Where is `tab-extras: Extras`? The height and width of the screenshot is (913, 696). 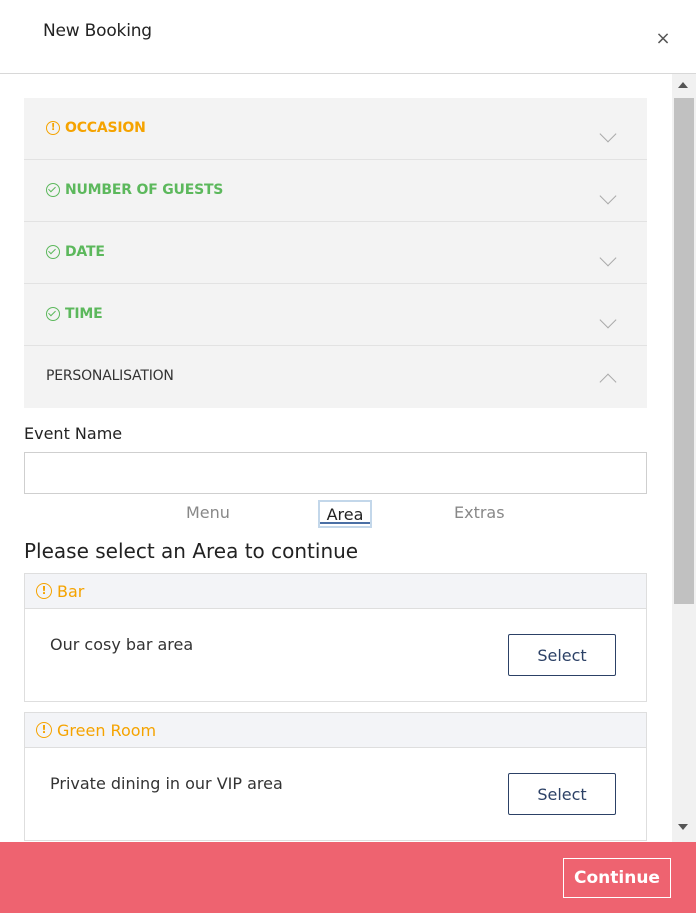
tab-extras: Extras is located at coordinates (479, 514).